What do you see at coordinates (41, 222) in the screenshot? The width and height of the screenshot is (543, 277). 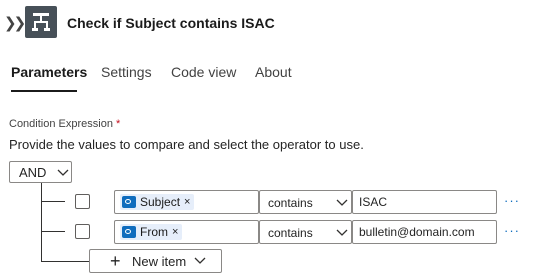 I see `tree-connector-line` at bounding box center [41, 222].